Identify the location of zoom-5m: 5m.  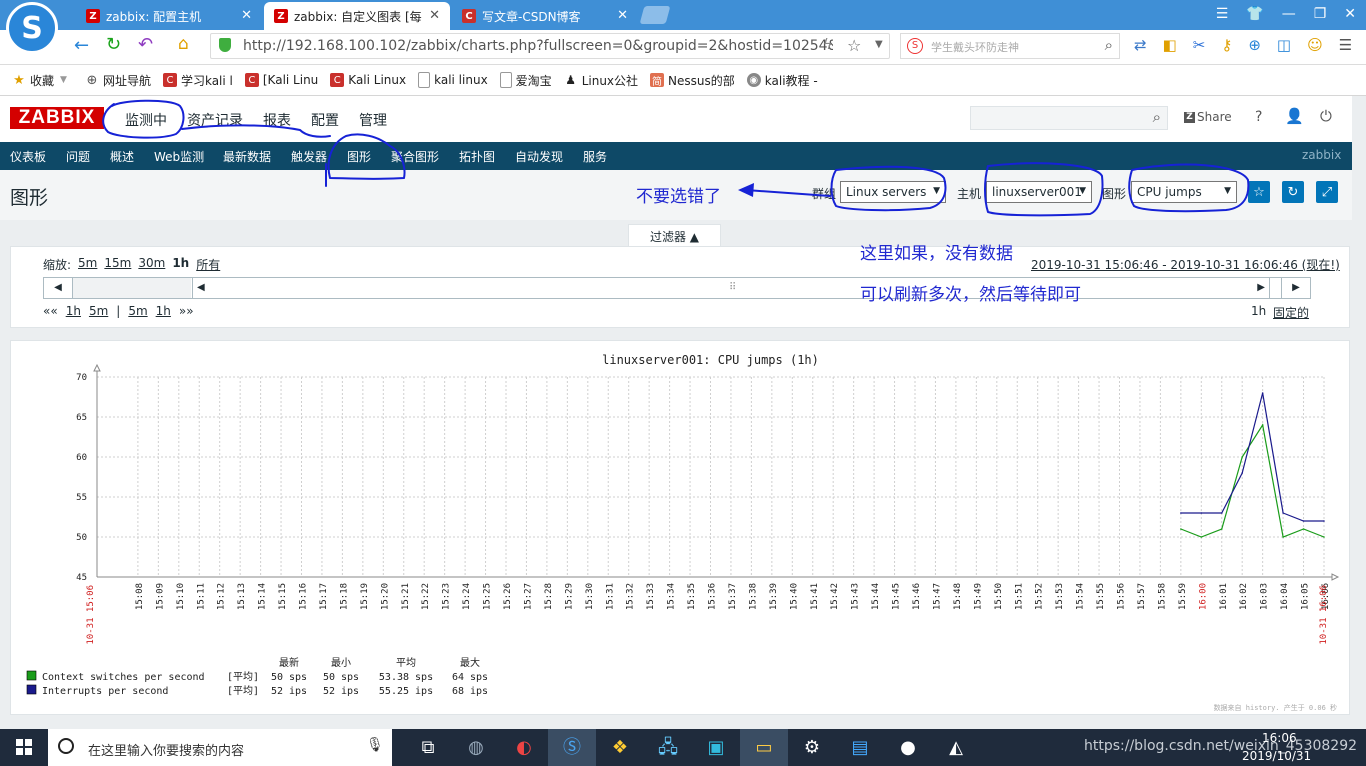
(87, 264).